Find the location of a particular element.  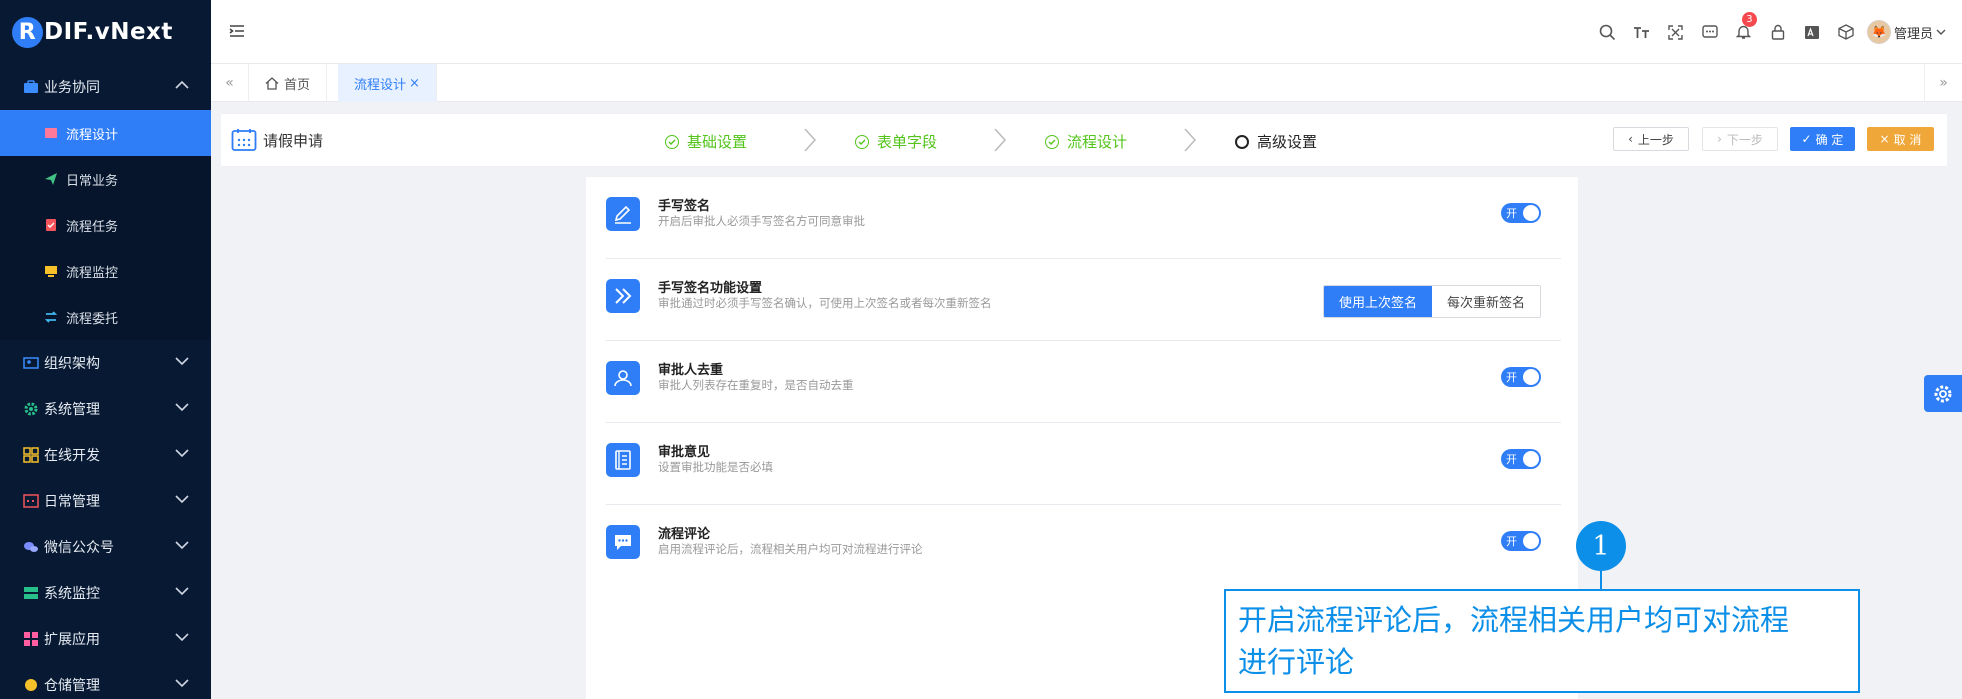

prev-step-button: ‹ 上一步 is located at coordinates (1651, 139).